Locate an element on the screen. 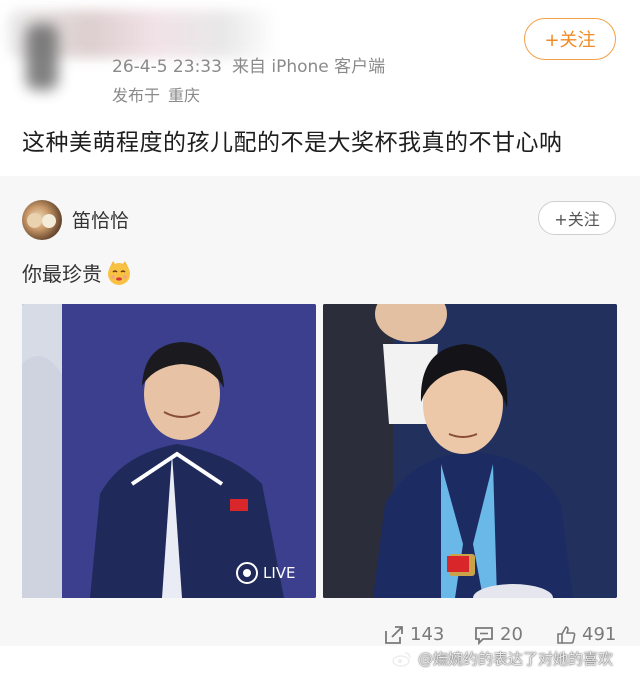 The height and width of the screenshot is (676, 640). post-date: 26-4-5 23:33 is located at coordinates (167, 67).